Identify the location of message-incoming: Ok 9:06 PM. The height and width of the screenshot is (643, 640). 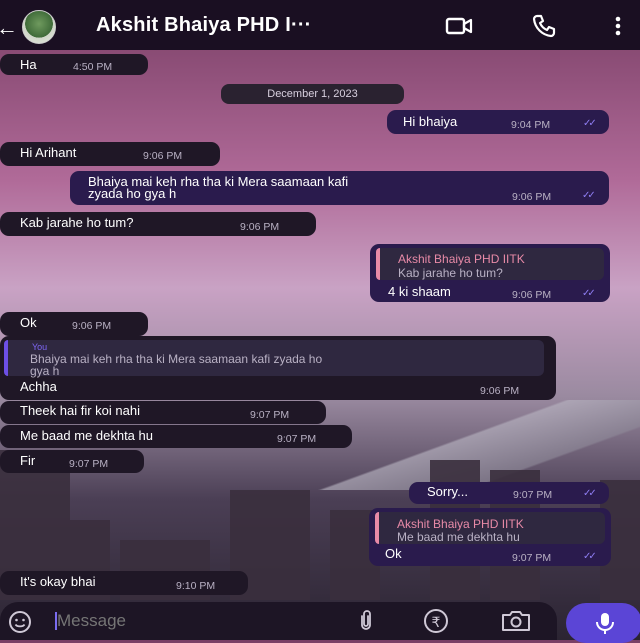
(74, 324).